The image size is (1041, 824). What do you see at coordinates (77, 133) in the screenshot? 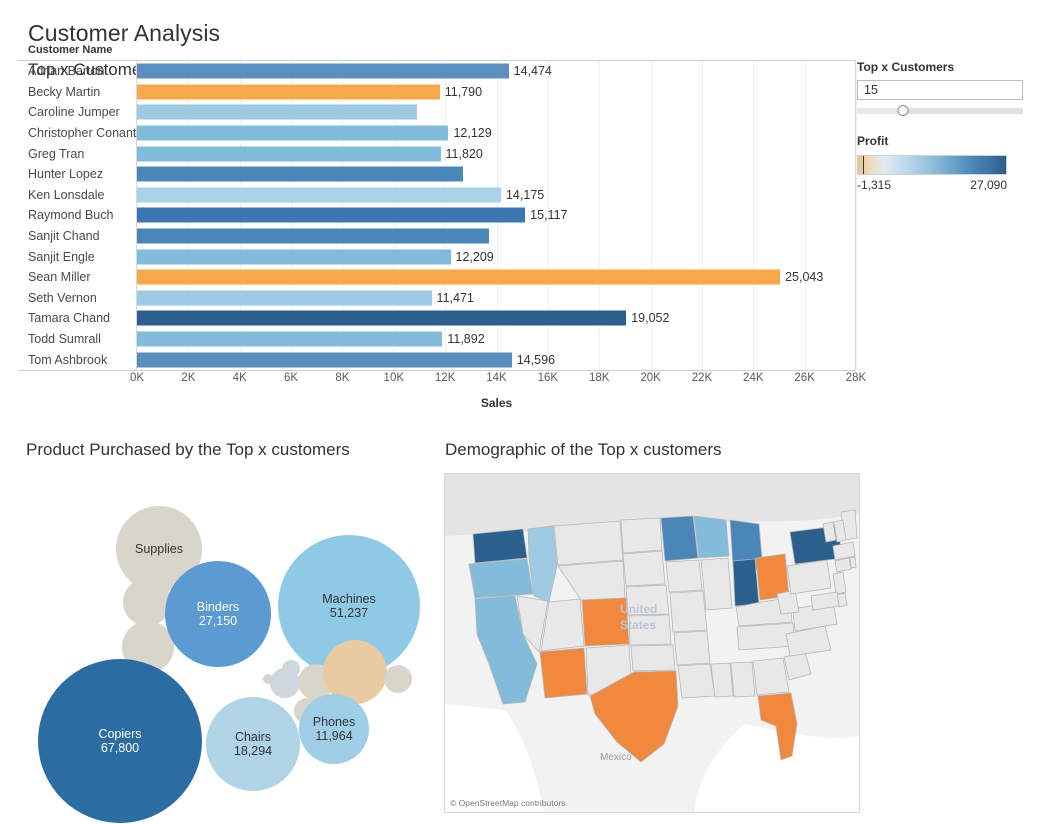
I see `customer-name-row: Christopher Conant` at bounding box center [77, 133].